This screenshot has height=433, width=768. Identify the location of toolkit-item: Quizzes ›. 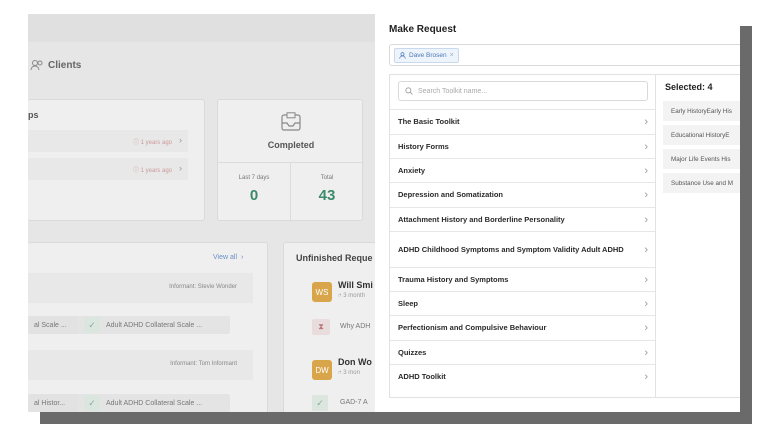
(523, 352).